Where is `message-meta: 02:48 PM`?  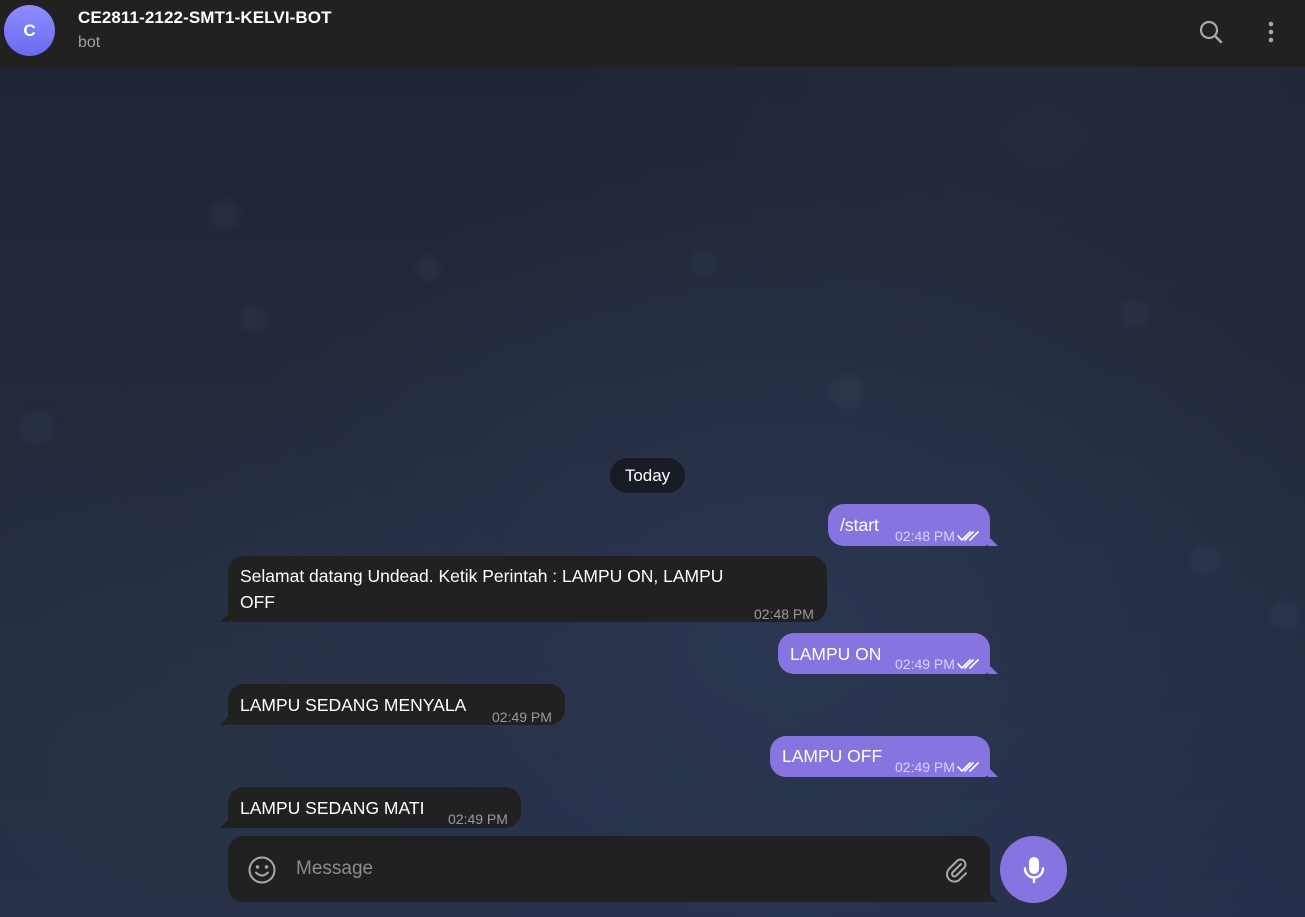
message-meta: 02:48 PM is located at coordinates (937, 536).